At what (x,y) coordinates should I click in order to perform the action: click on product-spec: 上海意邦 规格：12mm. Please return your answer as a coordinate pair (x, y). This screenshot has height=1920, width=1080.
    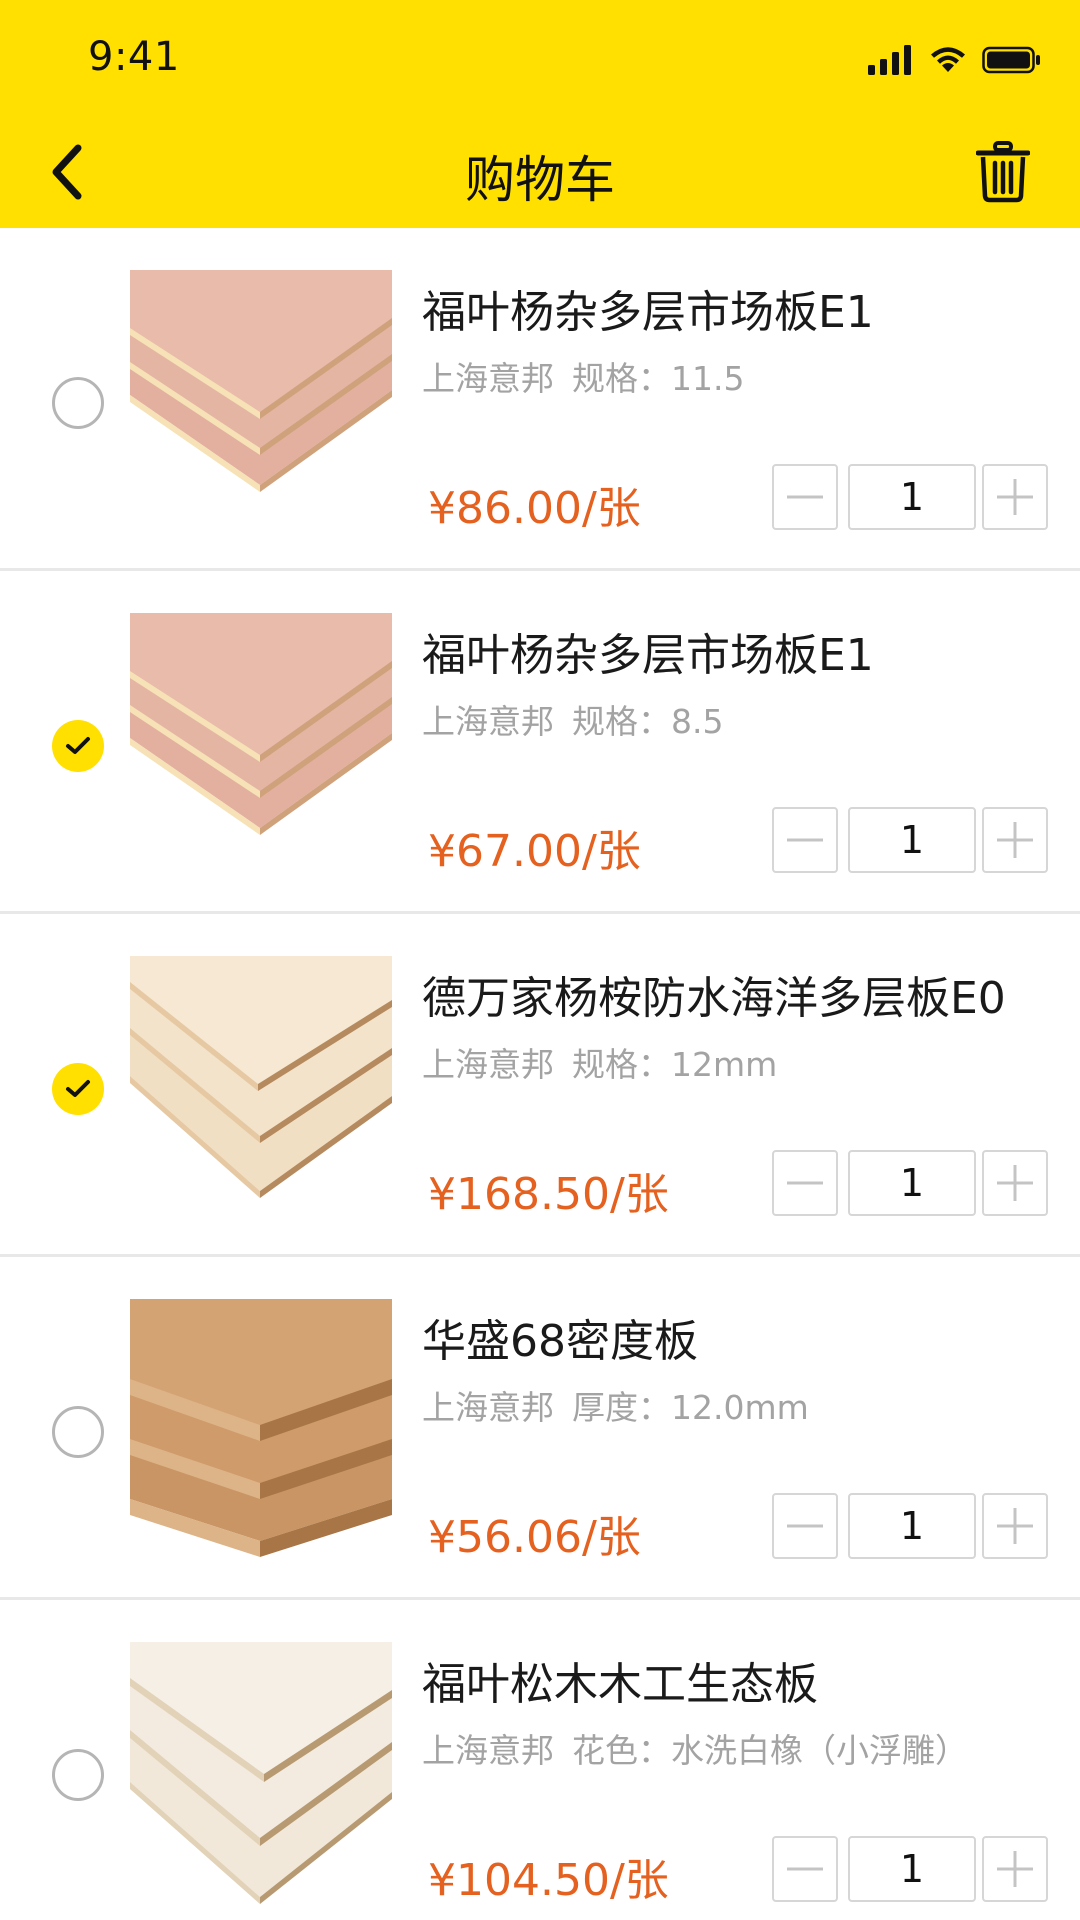
    Looking at the image, I should click on (599, 1062).